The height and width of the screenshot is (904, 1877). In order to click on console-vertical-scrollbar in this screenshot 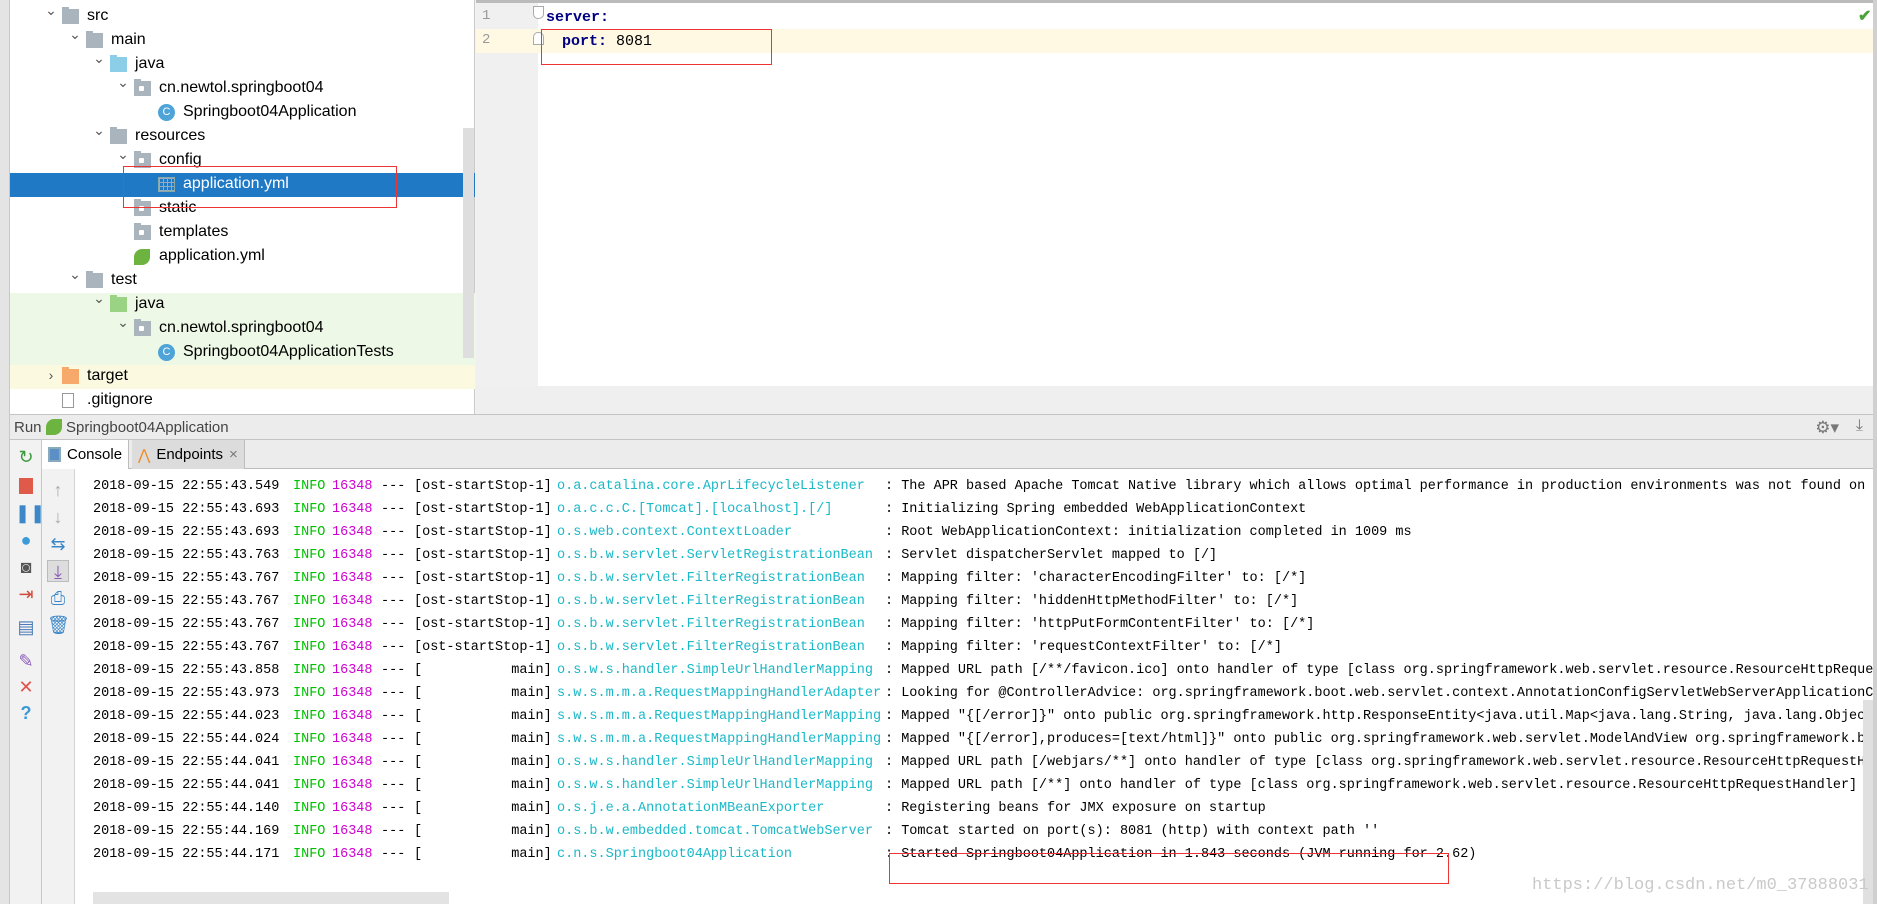, I will do `click(1868, 802)`.